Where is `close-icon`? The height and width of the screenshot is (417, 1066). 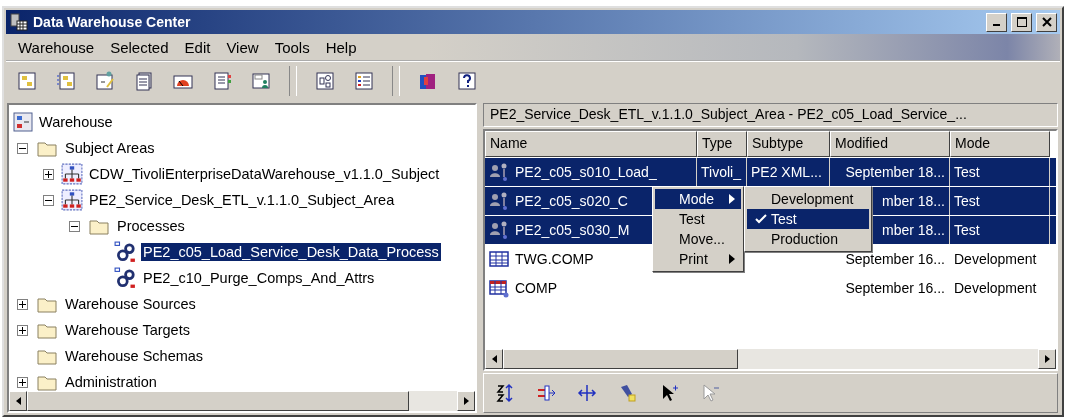 close-icon is located at coordinates (1046, 22).